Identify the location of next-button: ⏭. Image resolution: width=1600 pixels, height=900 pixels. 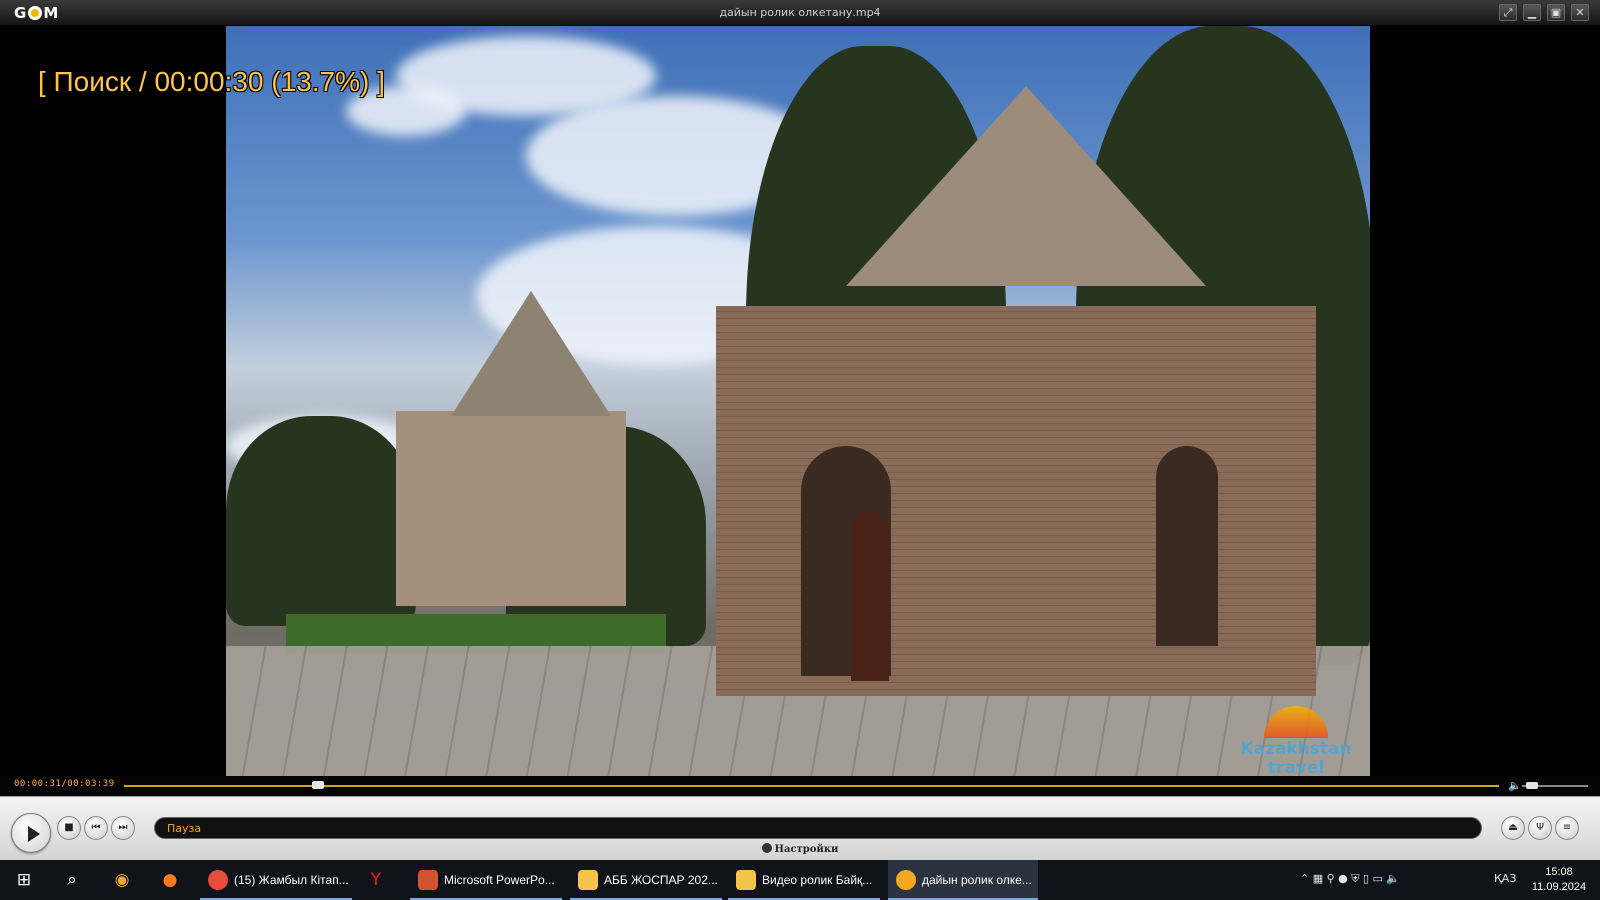
(123, 828).